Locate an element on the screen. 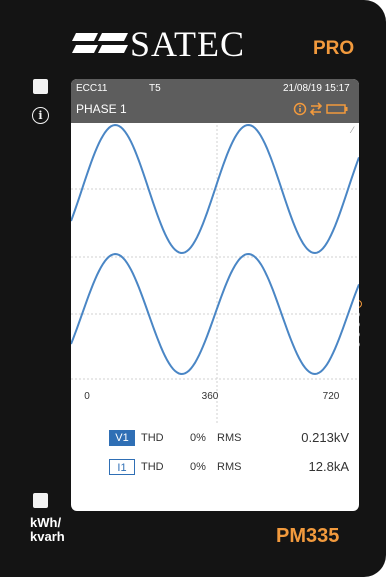  channel-tag-i1: I1 is located at coordinates (122, 467).